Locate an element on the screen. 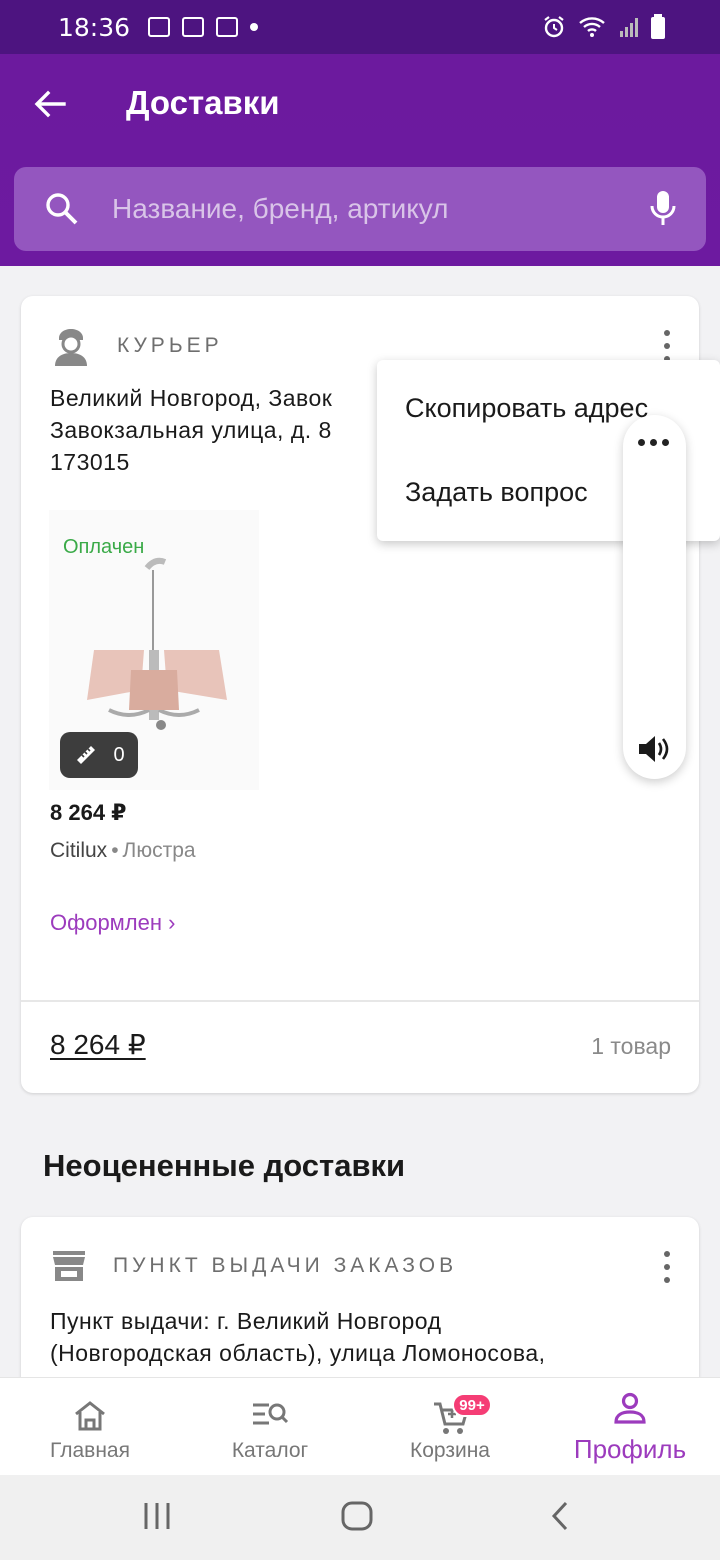  payment-status: Оплачен is located at coordinates (104, 547).